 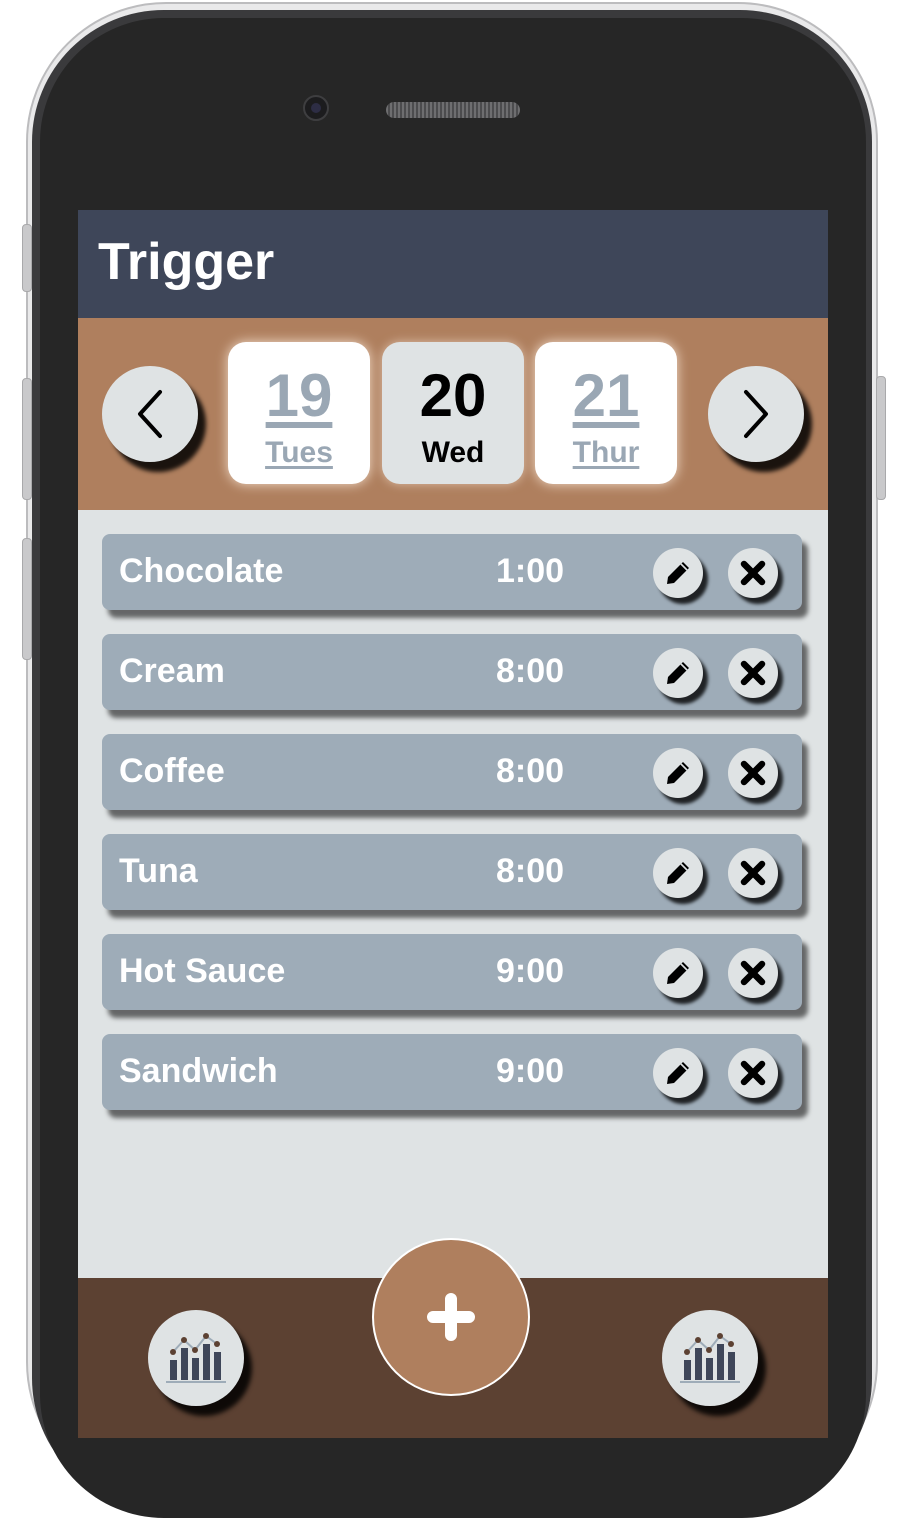 I want to click on mute-switch, so click(x=27, y=258).